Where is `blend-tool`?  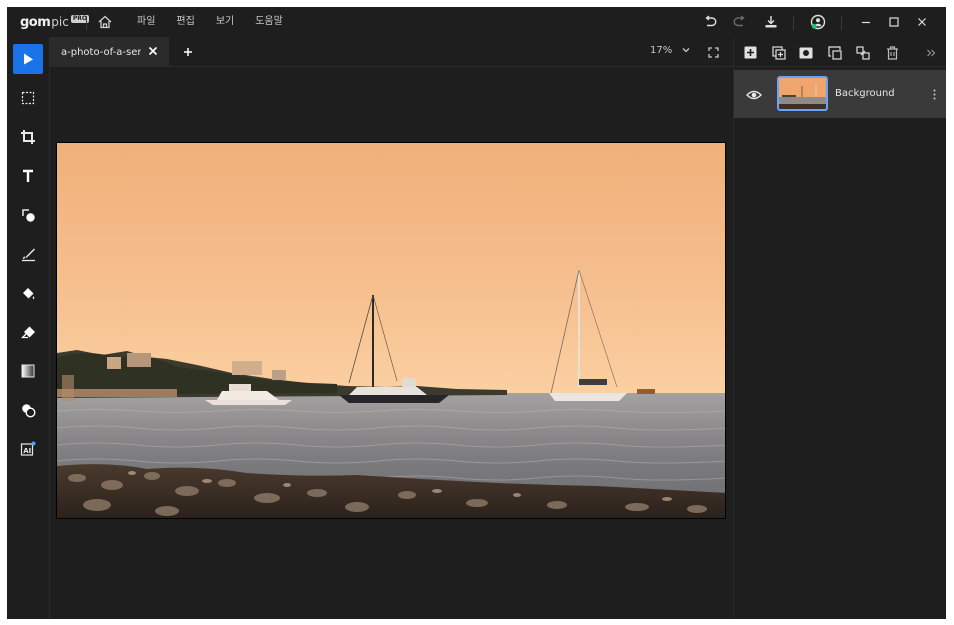 blend-tool is located at coordinates (28, 410).